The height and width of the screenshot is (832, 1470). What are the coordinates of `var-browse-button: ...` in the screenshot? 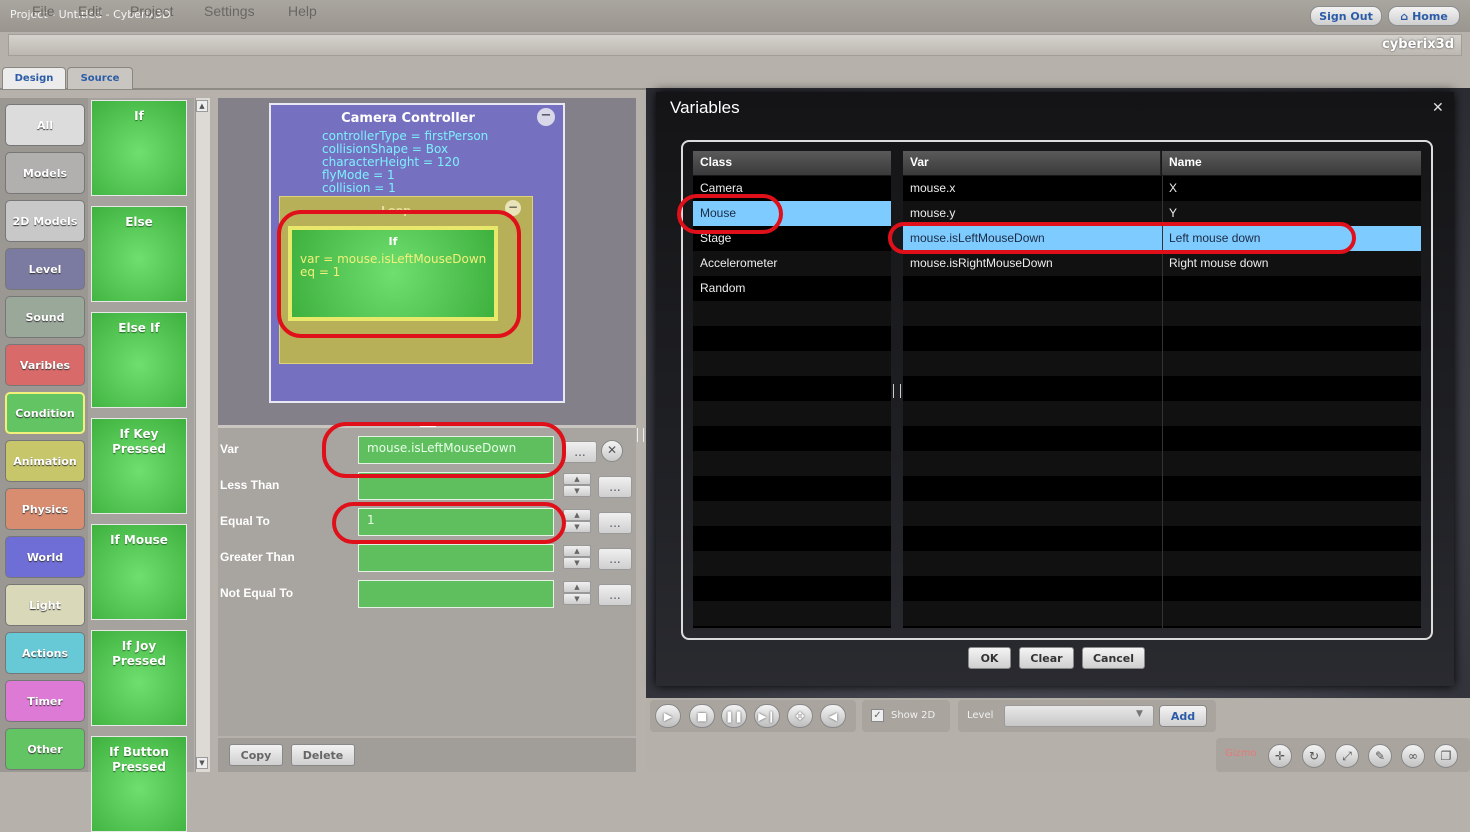 It's located at (580, 452).